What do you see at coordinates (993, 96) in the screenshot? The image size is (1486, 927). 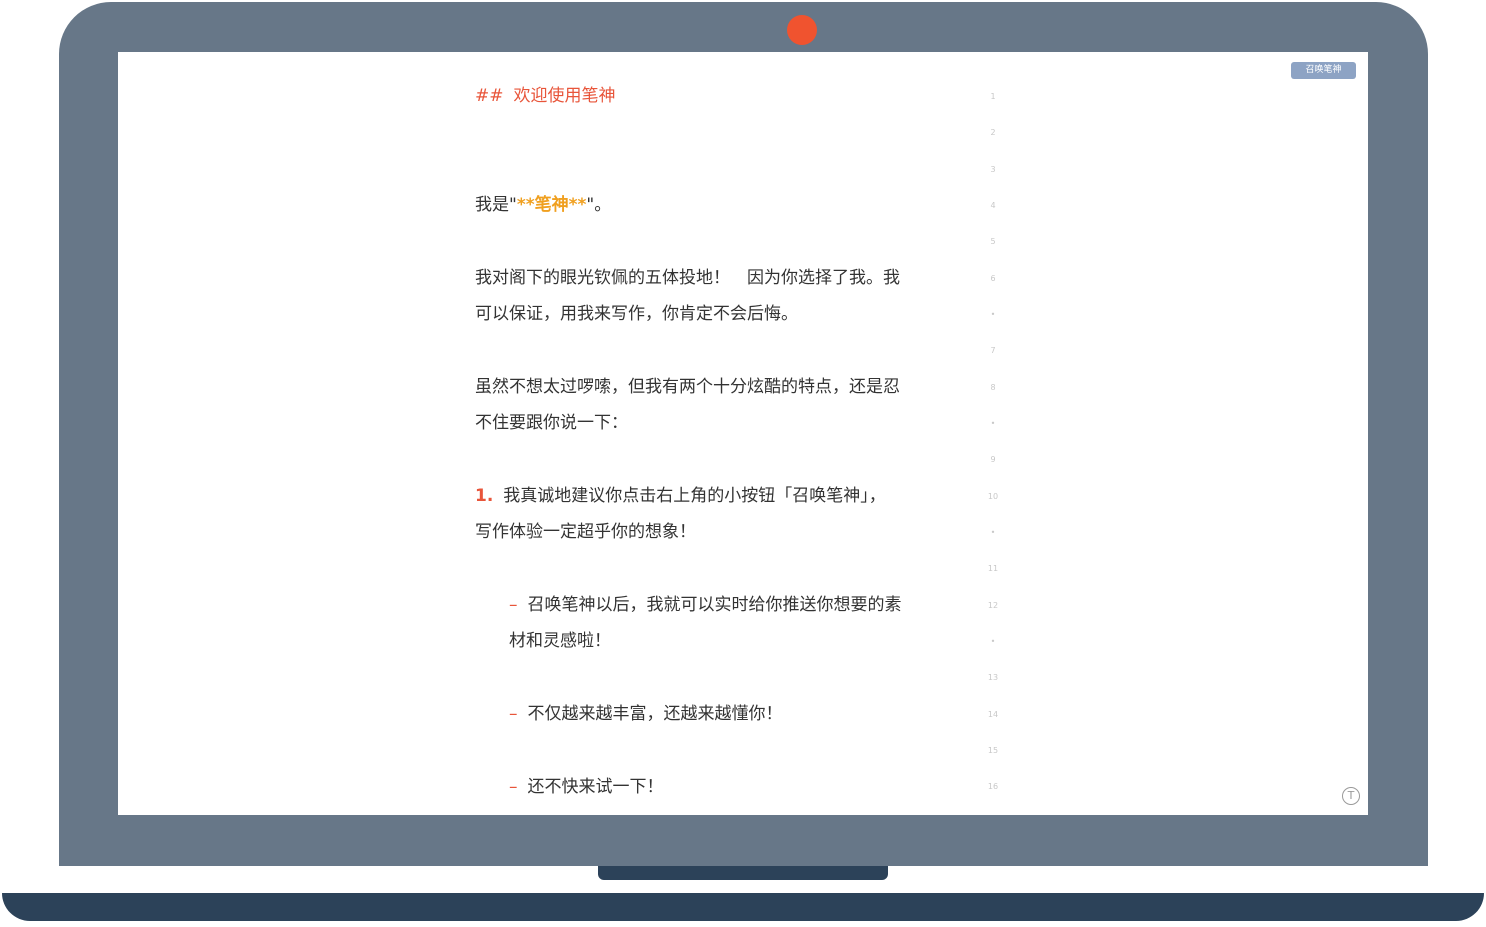 I see `line-number: 1` at bounding box center [993, 96].